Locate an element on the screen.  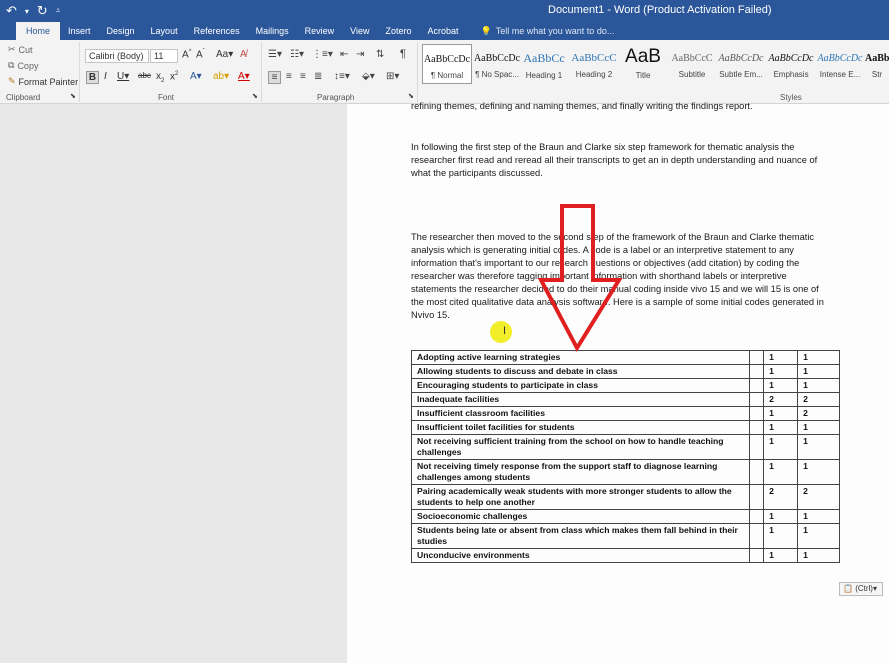
multilevel-list-icon: ⋮≡▾ is located at coordinates (322, 54).